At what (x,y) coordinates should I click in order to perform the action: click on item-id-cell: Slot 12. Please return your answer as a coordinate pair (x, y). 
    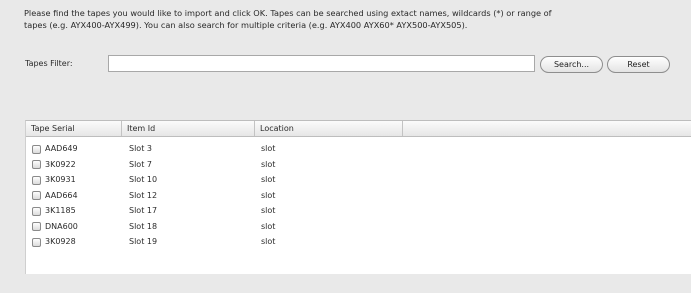
    Looking at the image, I should click on (143, 195).